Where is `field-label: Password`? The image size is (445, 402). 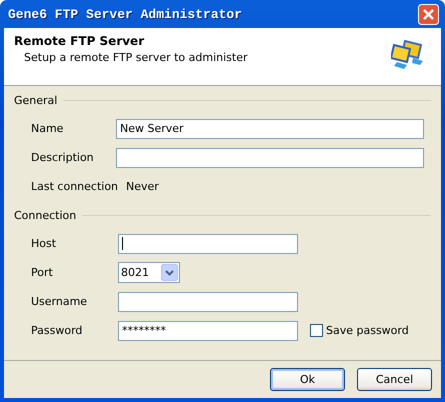
field-label: Password is located at coordinates (57, 330).